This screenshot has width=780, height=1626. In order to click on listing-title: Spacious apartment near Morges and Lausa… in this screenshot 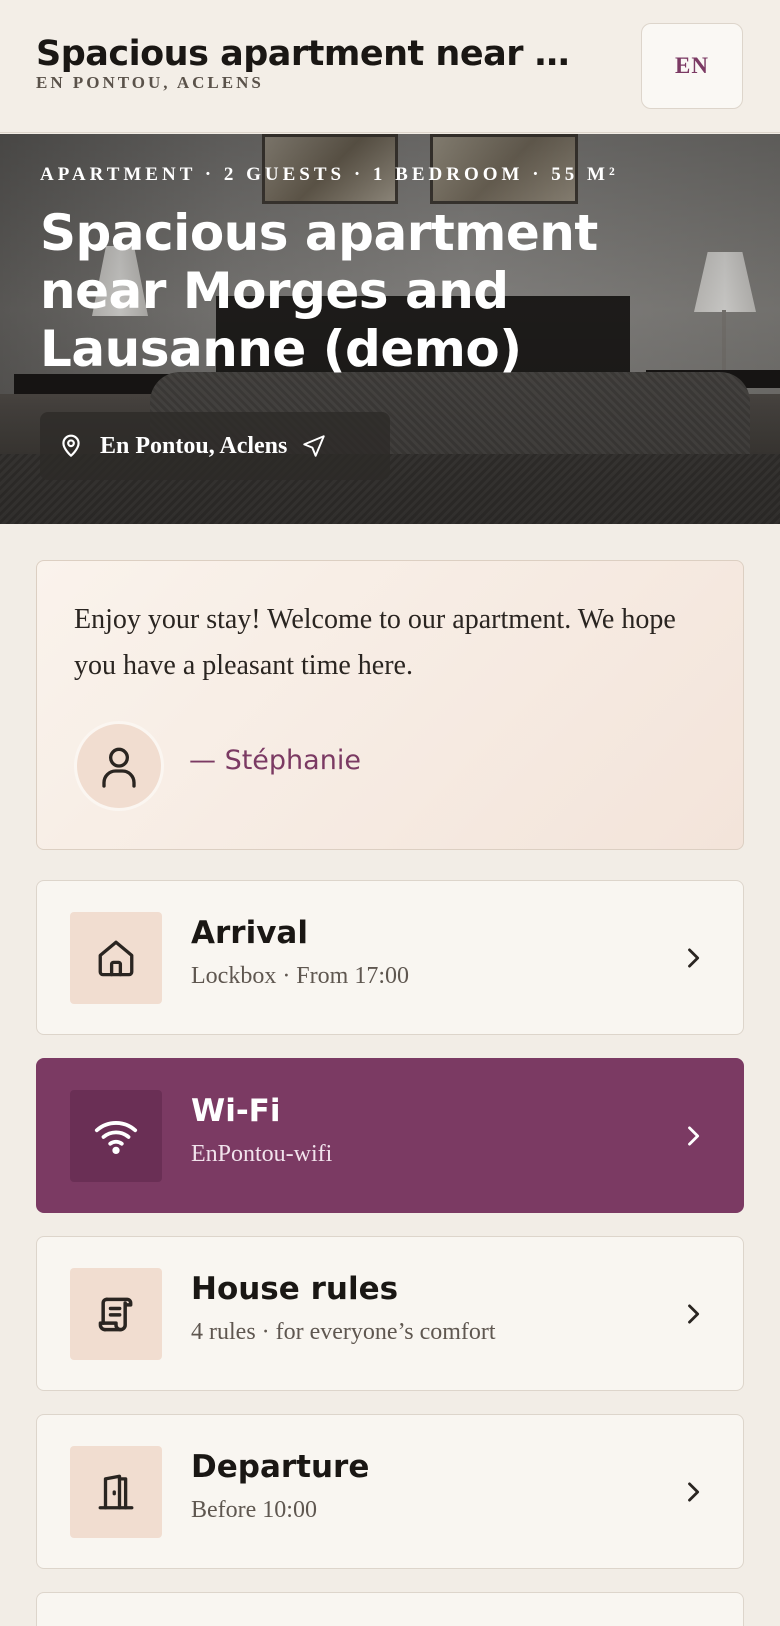, I will do `click(319, 291)`.